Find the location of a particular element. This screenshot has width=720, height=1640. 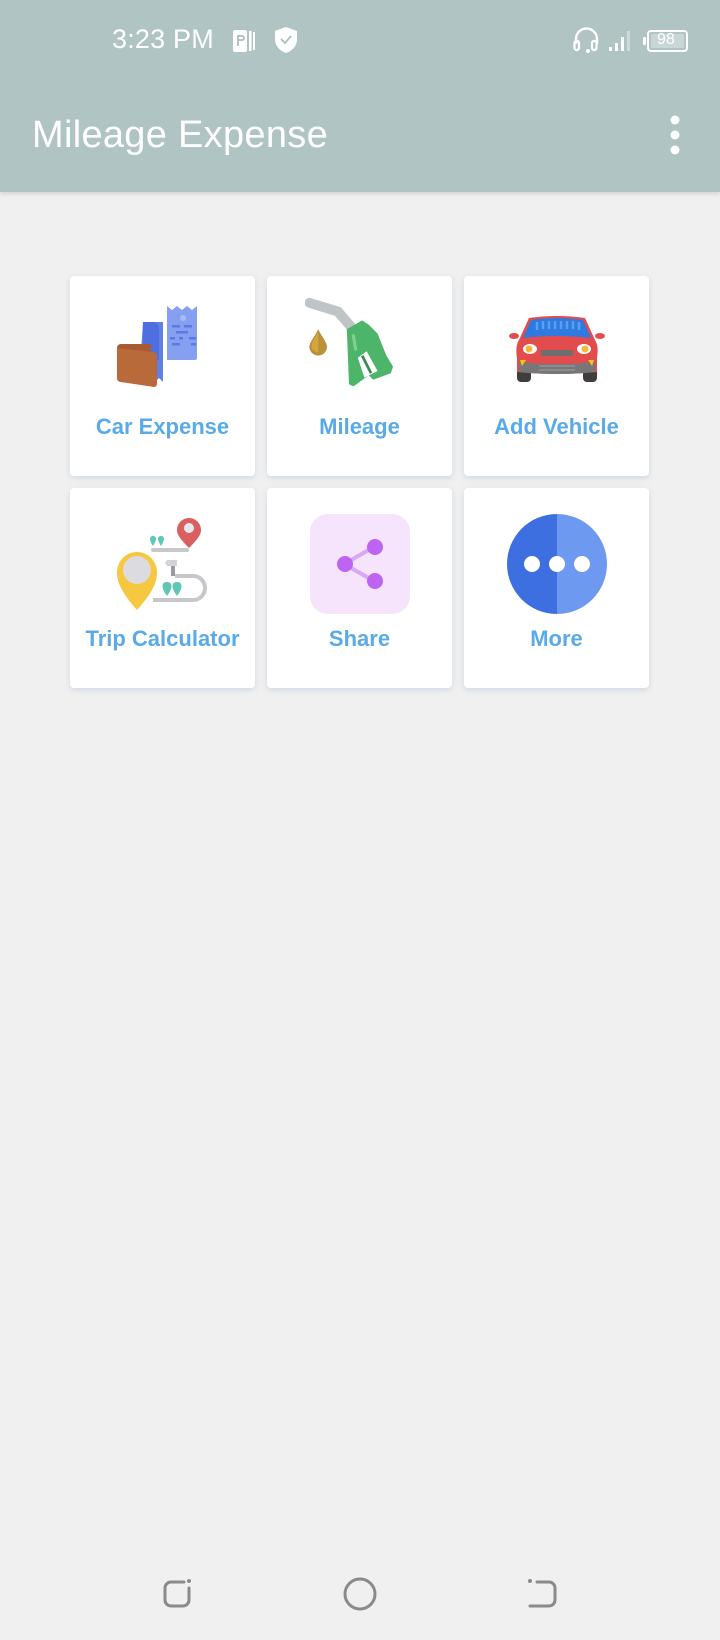

fuel-nozzle-icon is located at coordinates (348, 342).